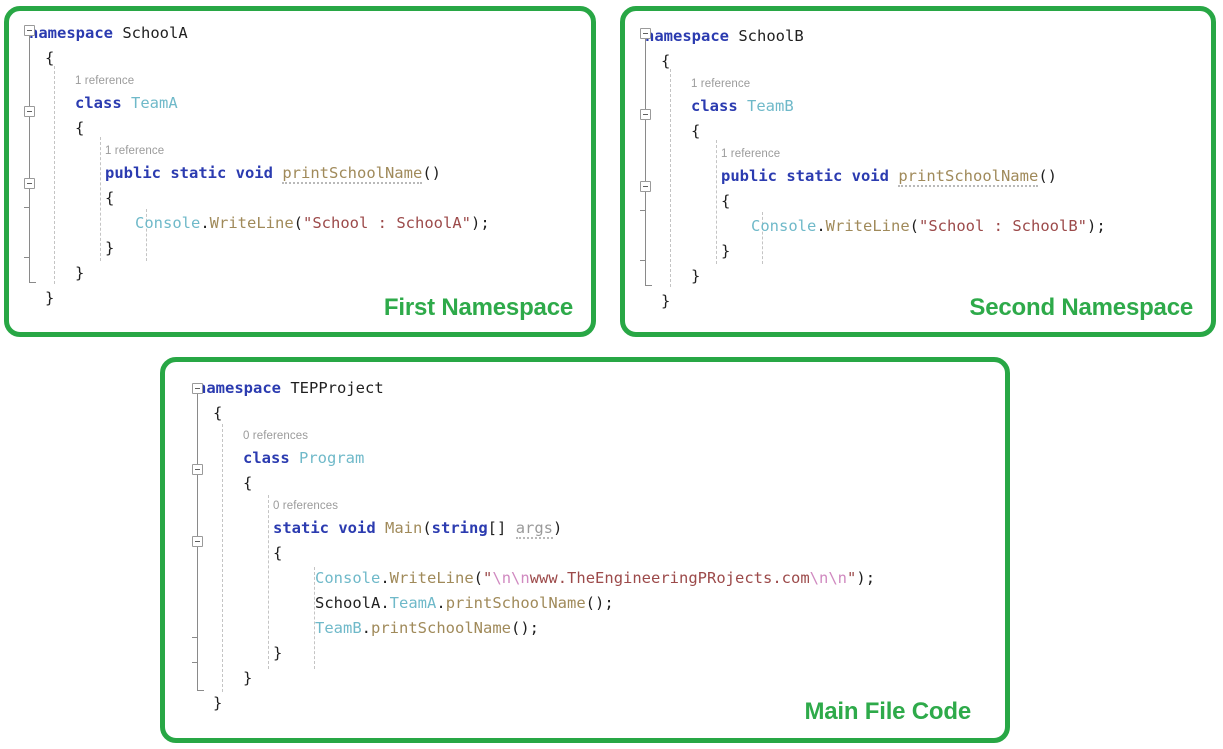  I want to click on code-line-namespace: namespace SchoolB, so click(918, 36).